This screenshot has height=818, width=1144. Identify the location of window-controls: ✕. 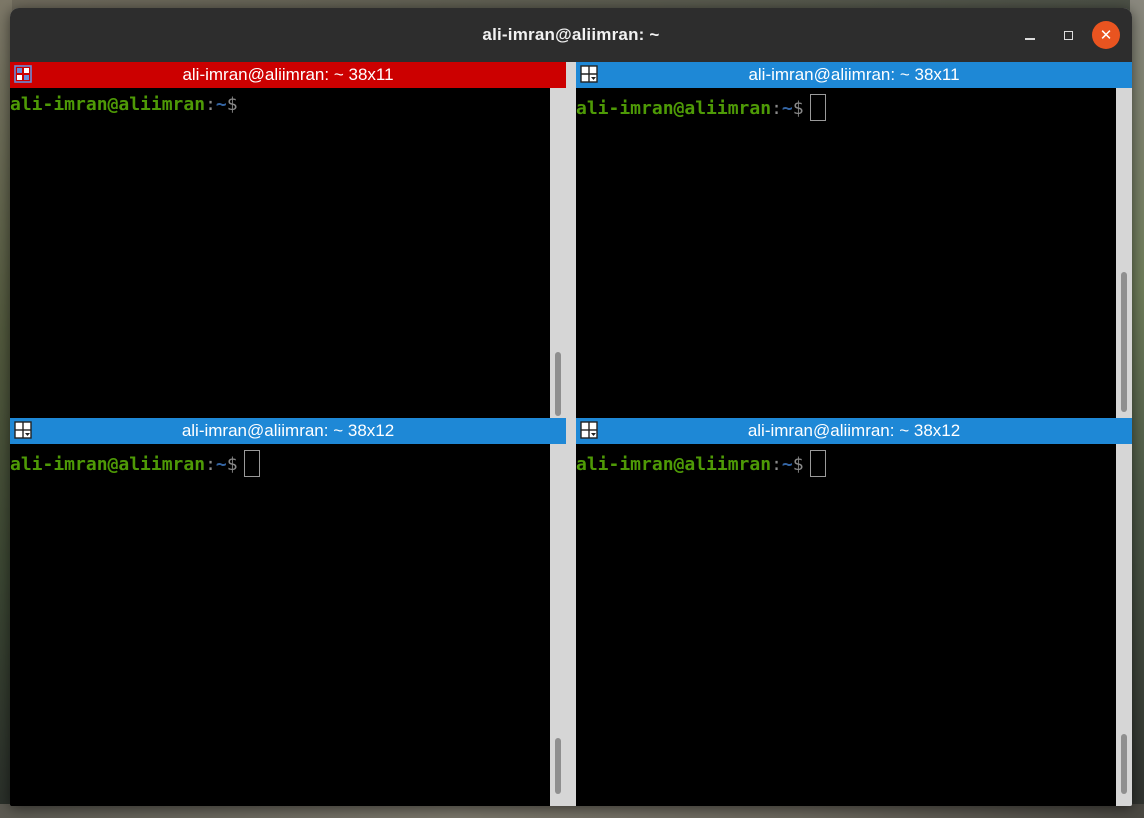
(1068, 35).